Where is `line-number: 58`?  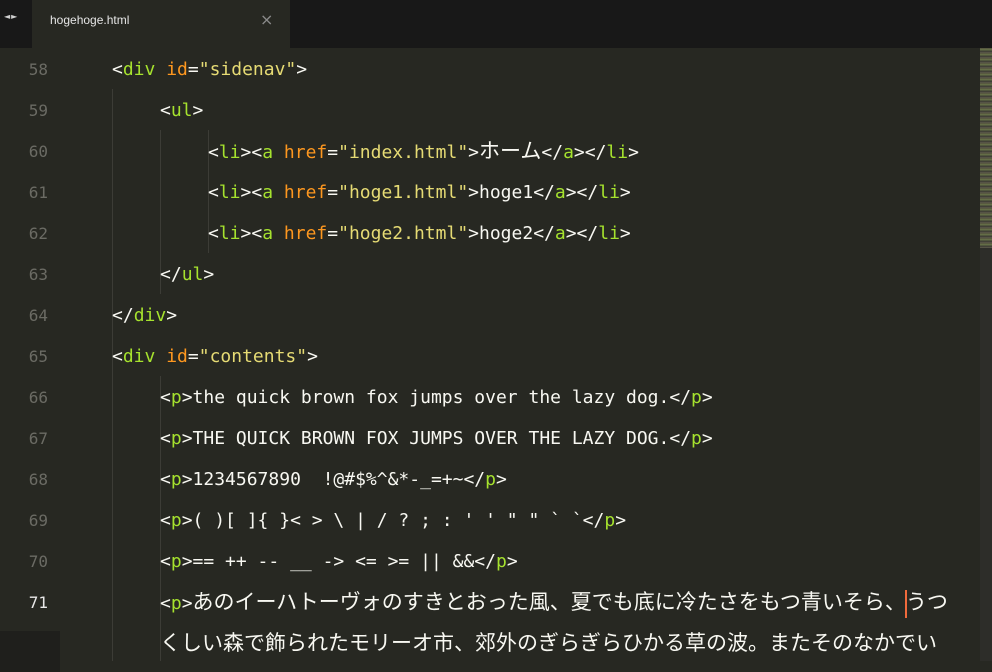 line-number: 58 is located at coordinates (38, 69).